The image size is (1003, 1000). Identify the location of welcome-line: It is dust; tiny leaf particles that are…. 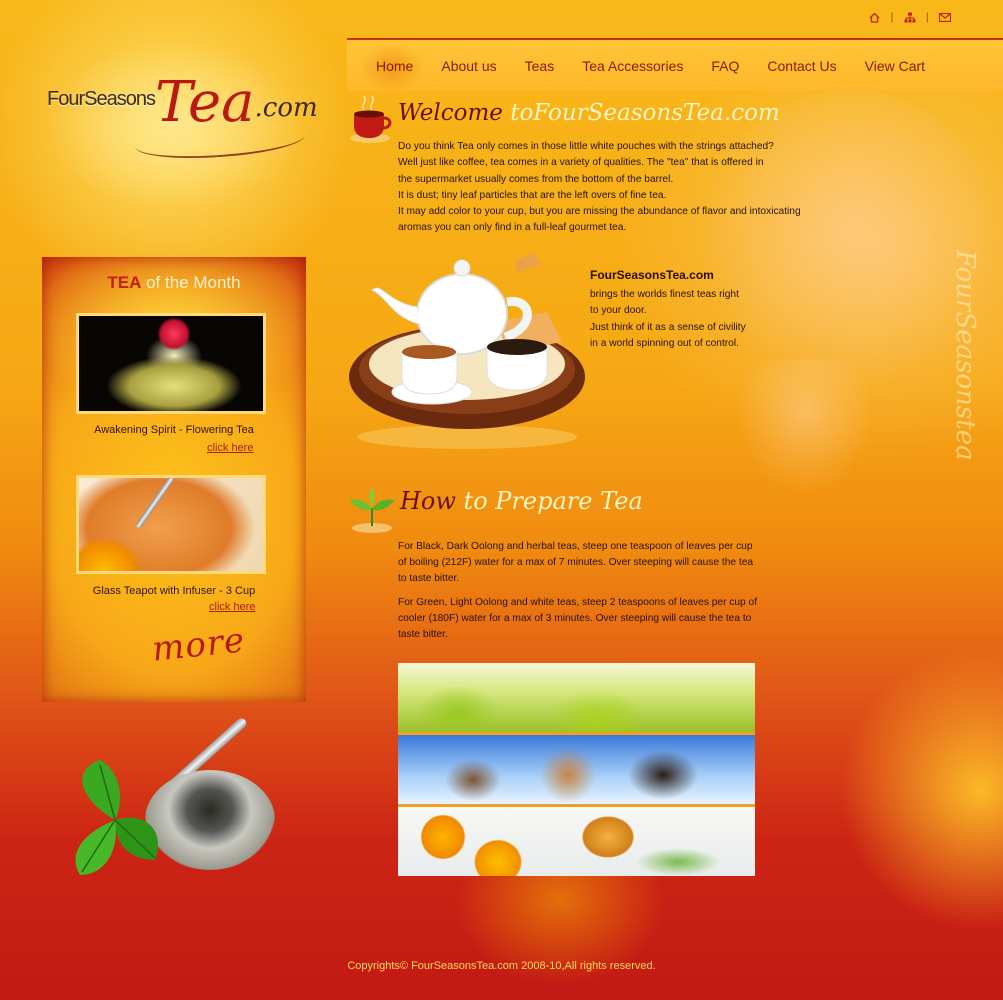
(532, 195).